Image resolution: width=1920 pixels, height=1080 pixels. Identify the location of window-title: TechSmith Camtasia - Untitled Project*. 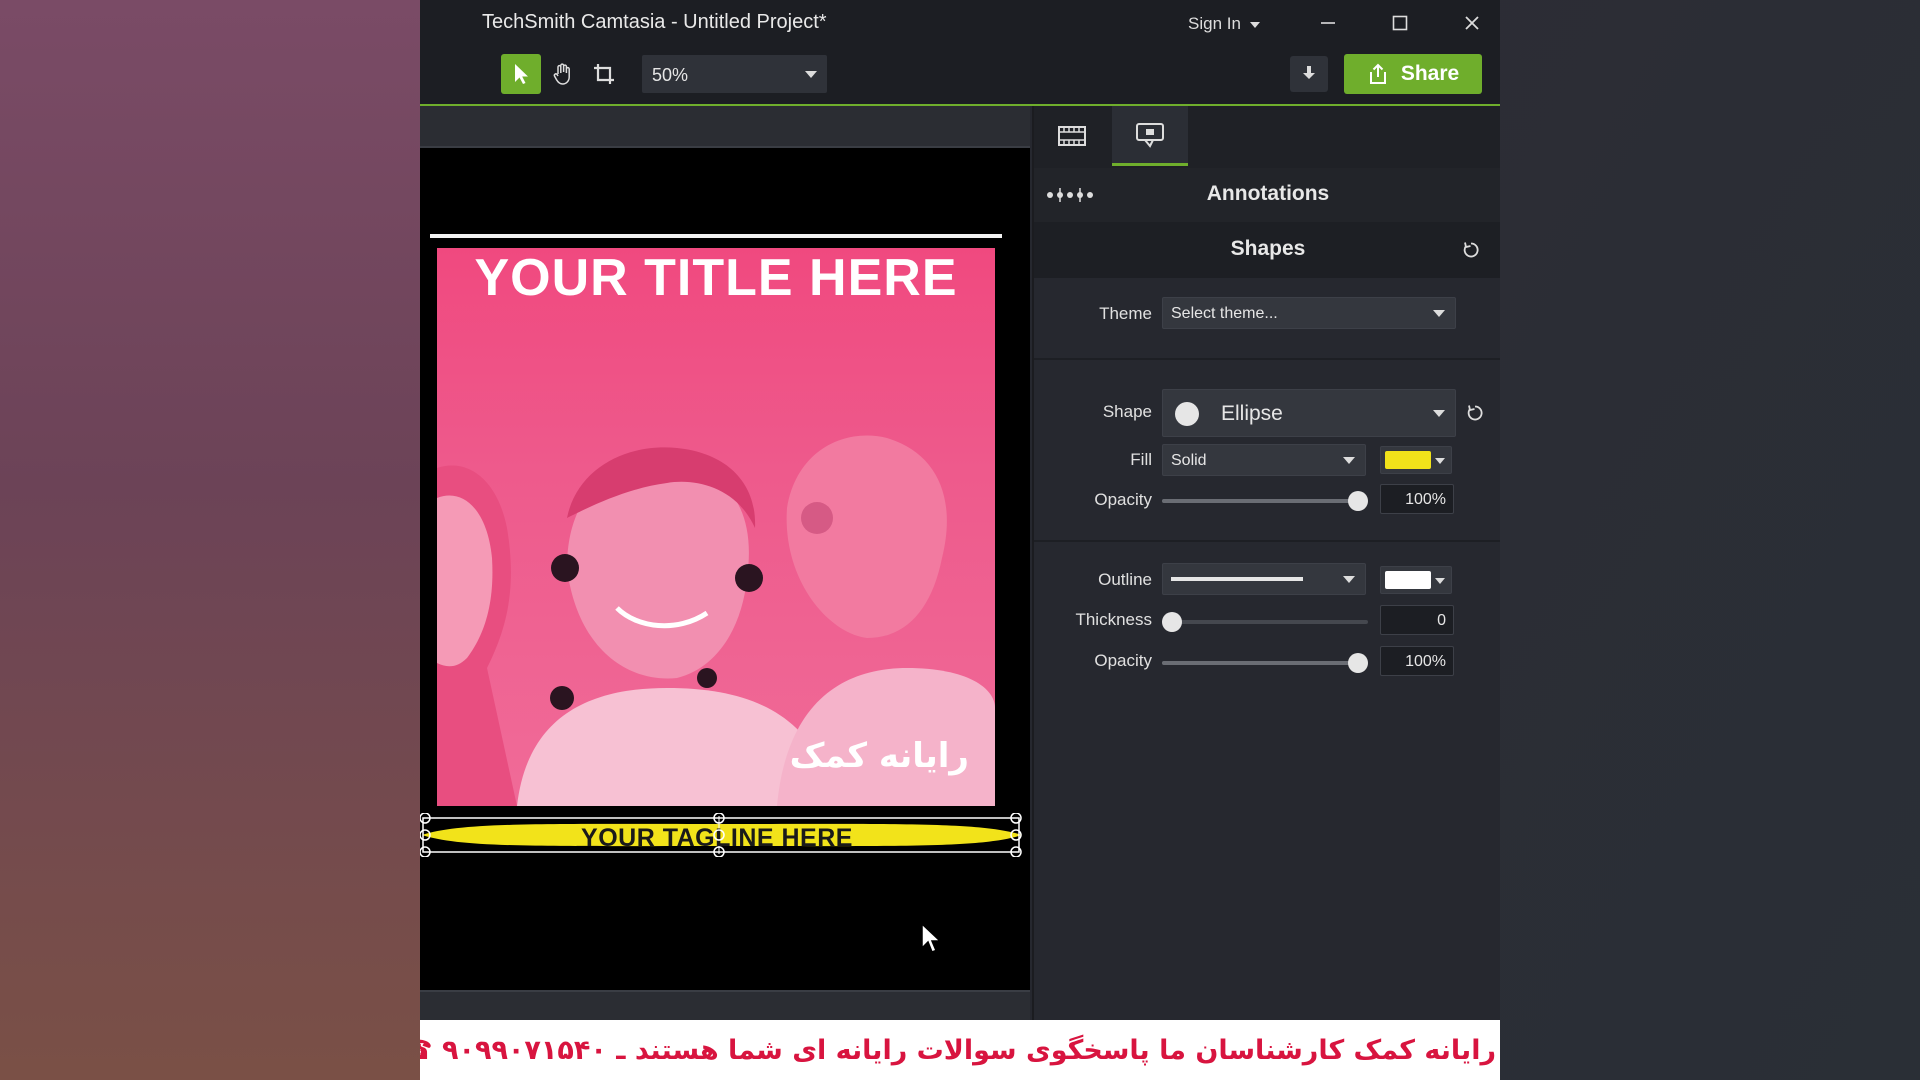
(654, 22).